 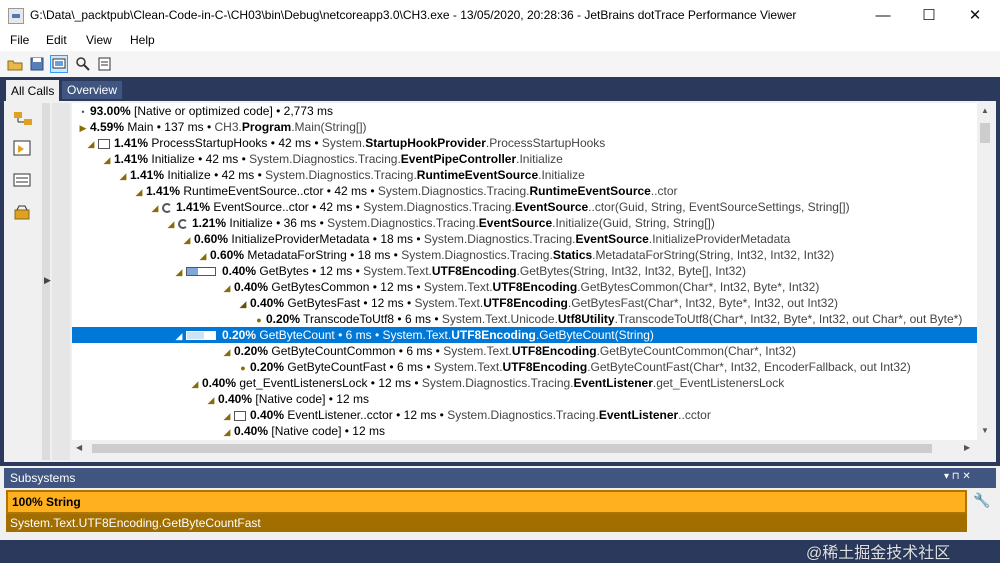 What do you see at coordinates (486, 502) in the screenshot?
I see `subsystem-row: 100% String` at bounding box center [486, 502].